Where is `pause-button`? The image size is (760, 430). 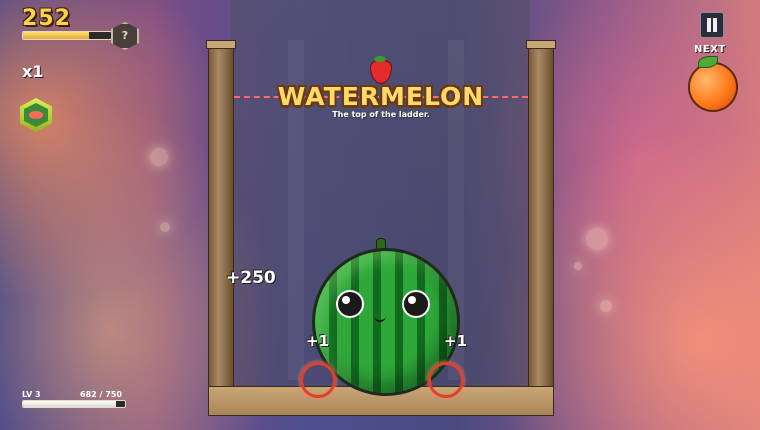
pause-button is located at coordinates (712, 25).